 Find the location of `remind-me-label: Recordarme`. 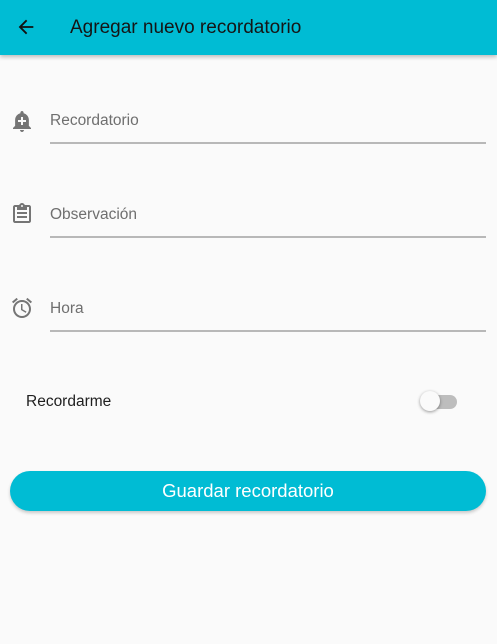

remind-me-label: Recordarme is located at coordinates (69, 401).